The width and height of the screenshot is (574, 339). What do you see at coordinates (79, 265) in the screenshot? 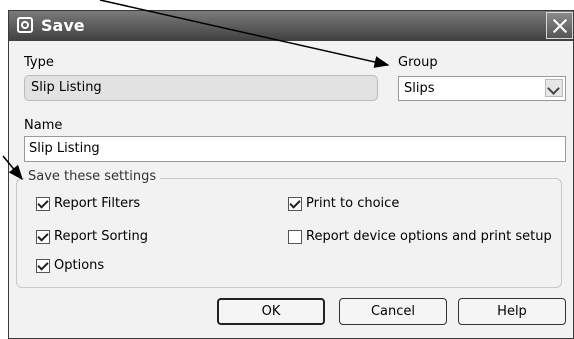
I see `checkbox-label: Options` at bounding box center [79, 265].